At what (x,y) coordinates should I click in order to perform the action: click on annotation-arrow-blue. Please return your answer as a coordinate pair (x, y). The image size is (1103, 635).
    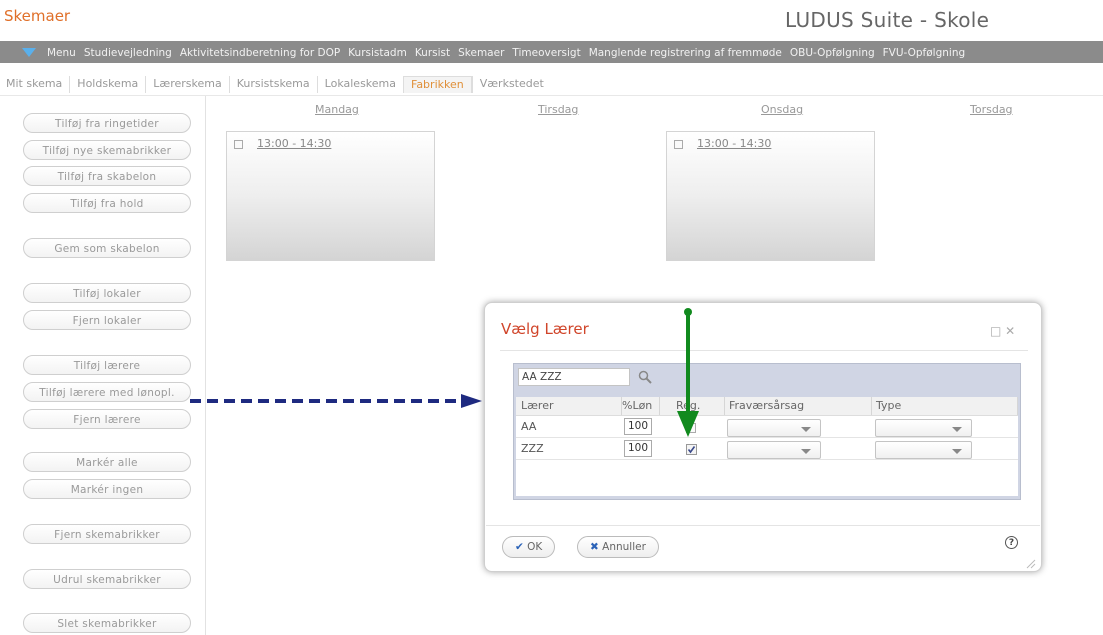
    Looking at the image, I should click on (336, 401).